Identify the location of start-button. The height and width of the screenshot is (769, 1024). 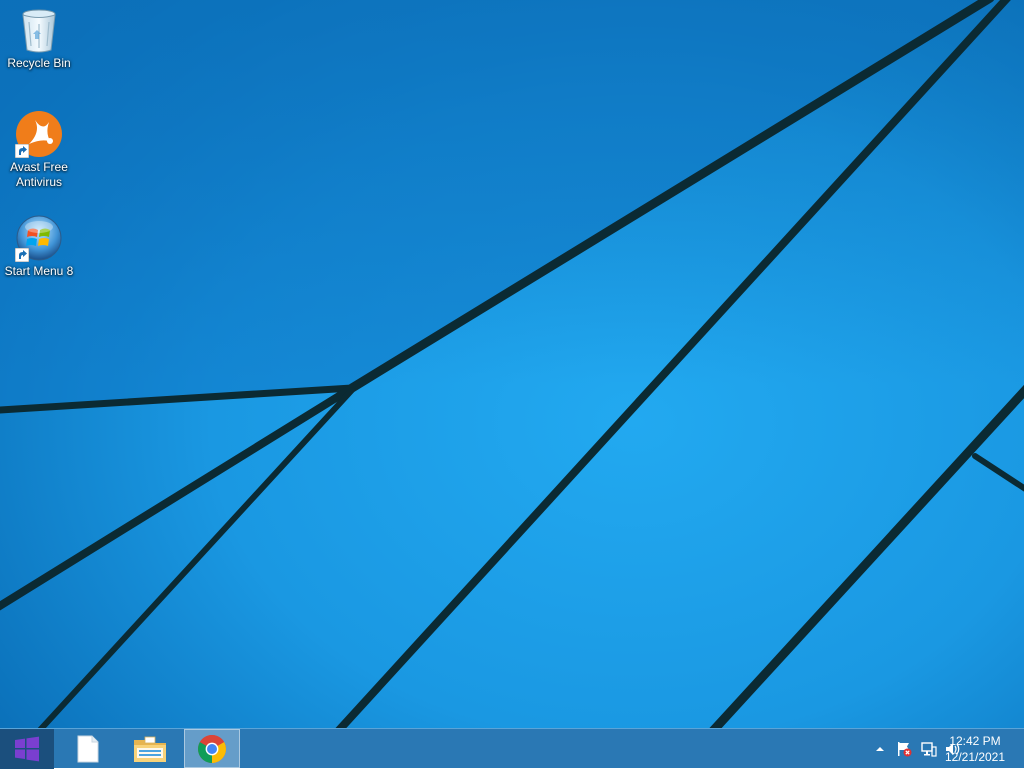
(27, 749).